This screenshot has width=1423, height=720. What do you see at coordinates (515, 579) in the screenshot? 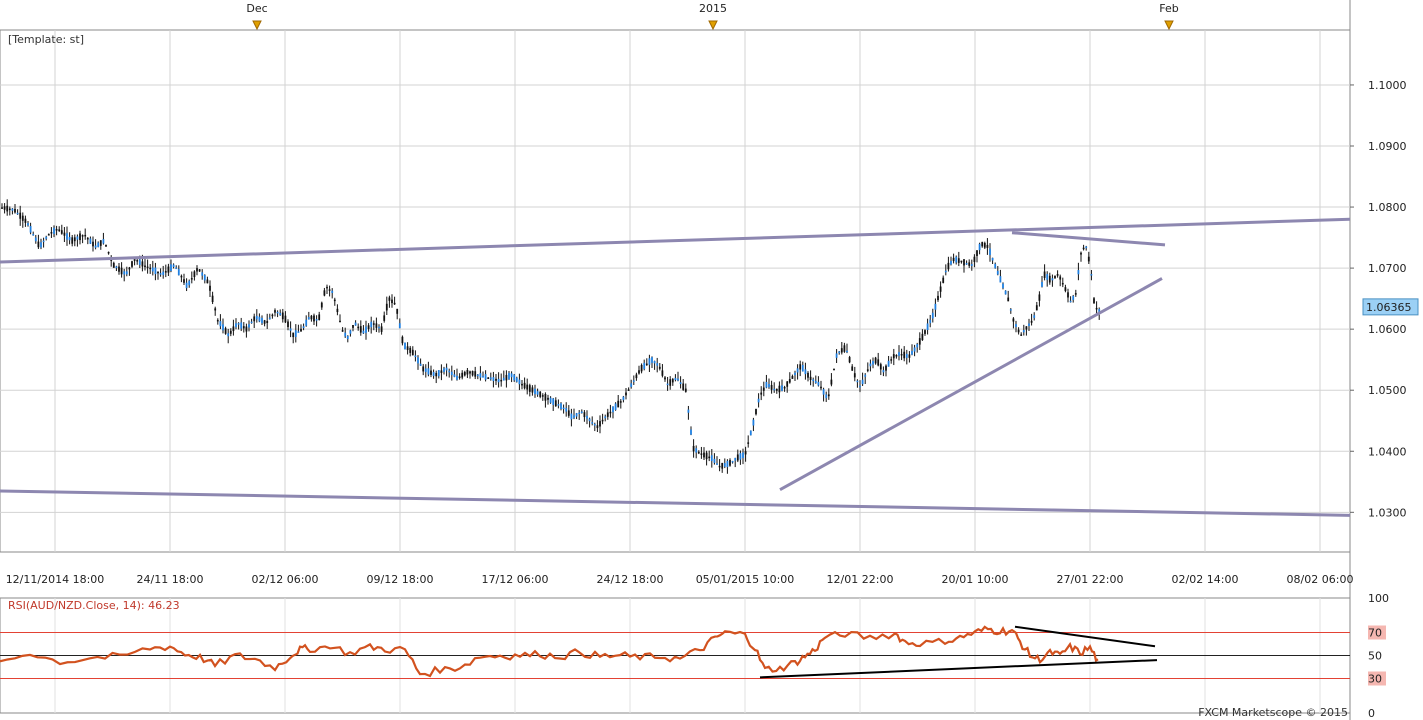
I see `x-tick-label: 17/12 06:00` at bounding box center [515, 579].